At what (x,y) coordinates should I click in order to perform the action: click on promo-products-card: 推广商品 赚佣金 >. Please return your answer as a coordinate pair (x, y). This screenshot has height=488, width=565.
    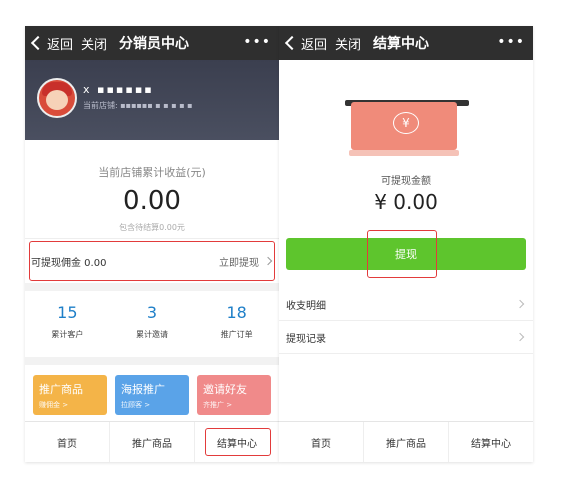
    Looking at the image, I should click on (70, 395).